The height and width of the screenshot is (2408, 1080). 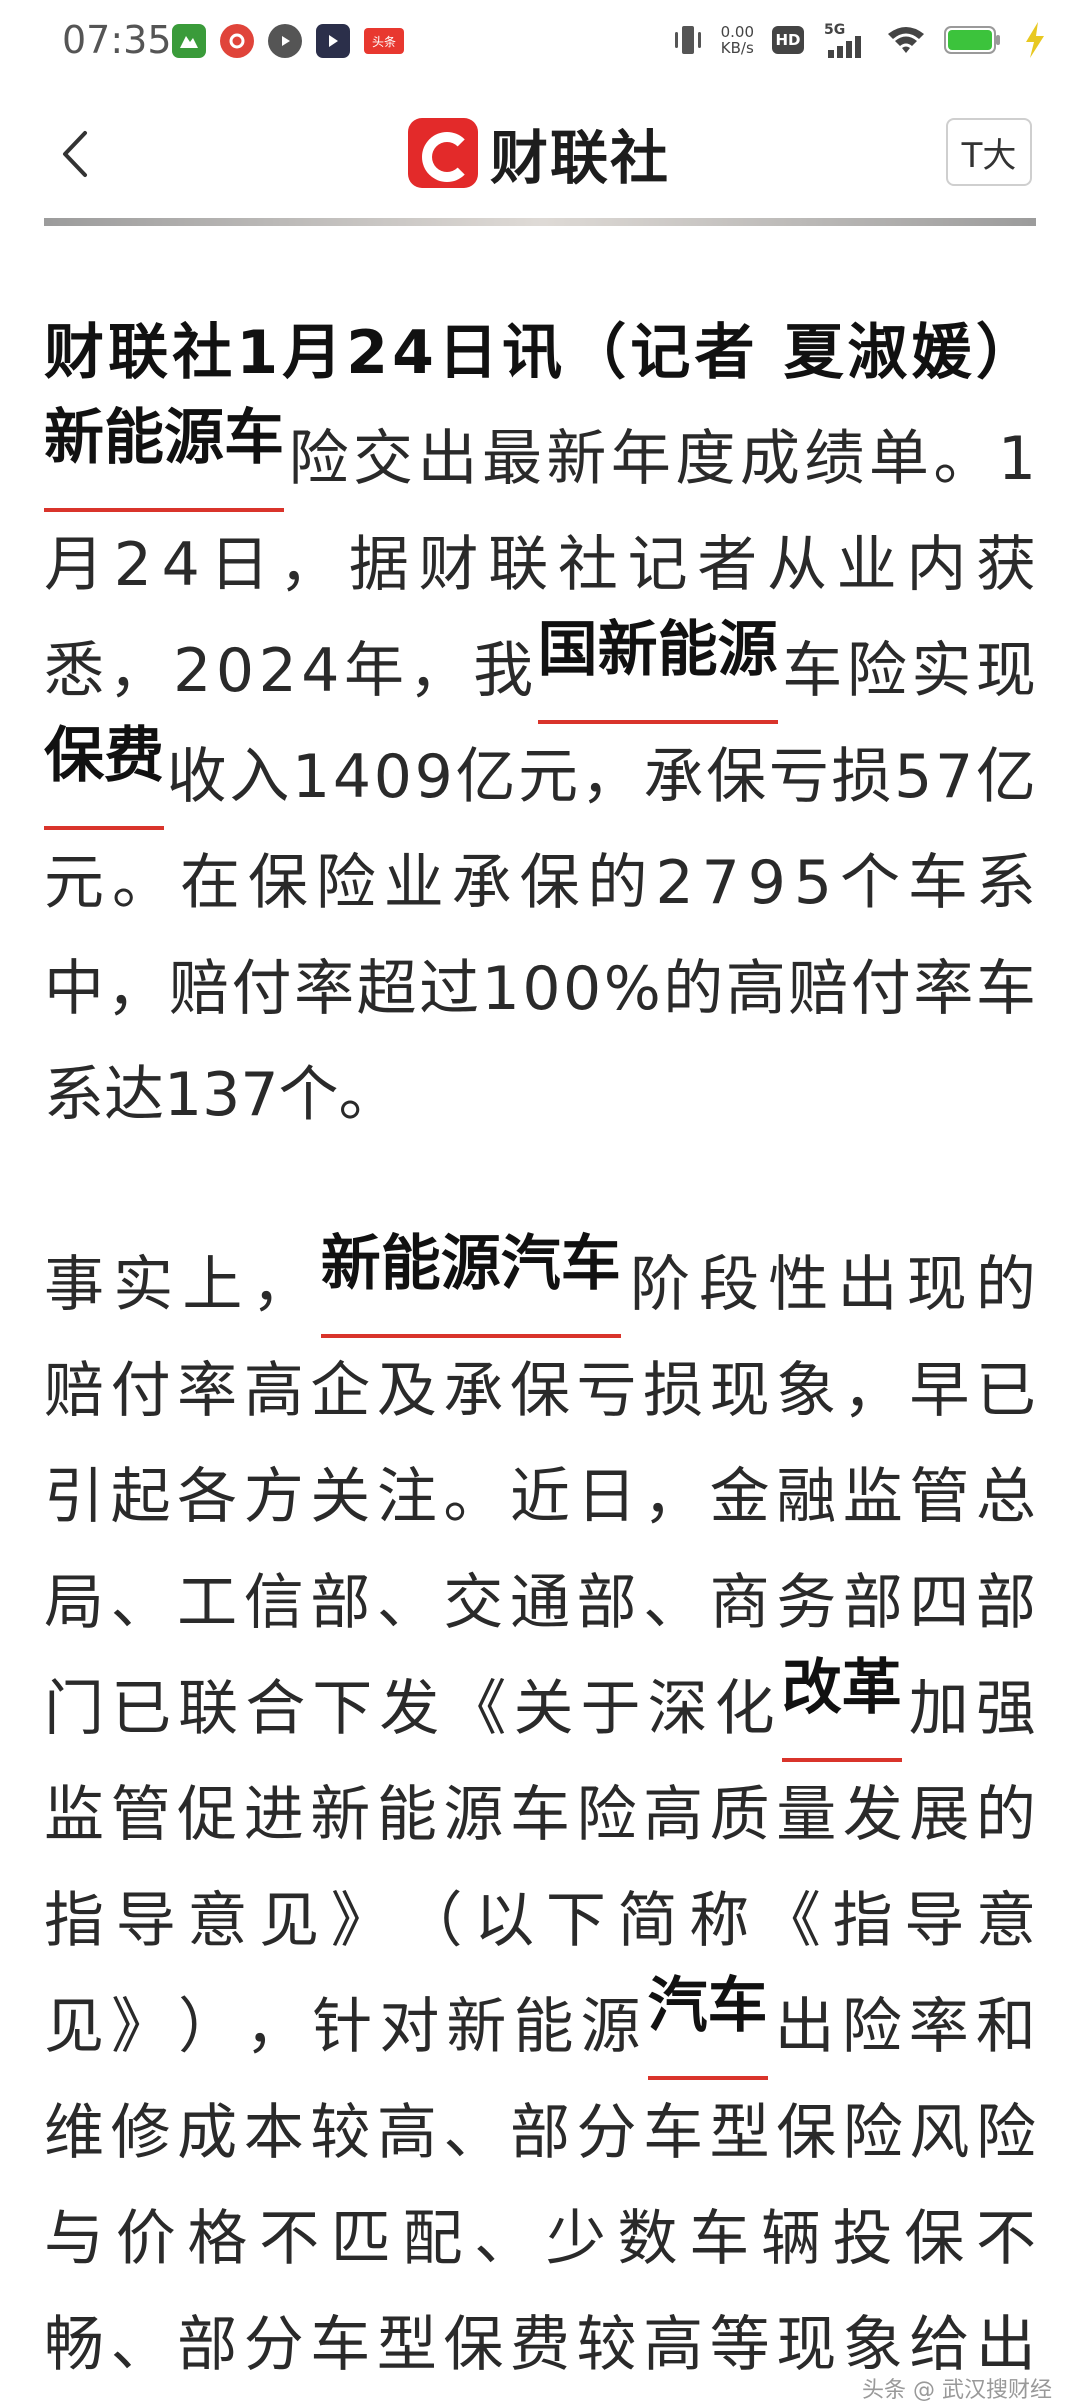 What do you see at coordinates (939, 1497) in the screenshot?
I see `article-char: 管` at bounding box center [939, 1497].